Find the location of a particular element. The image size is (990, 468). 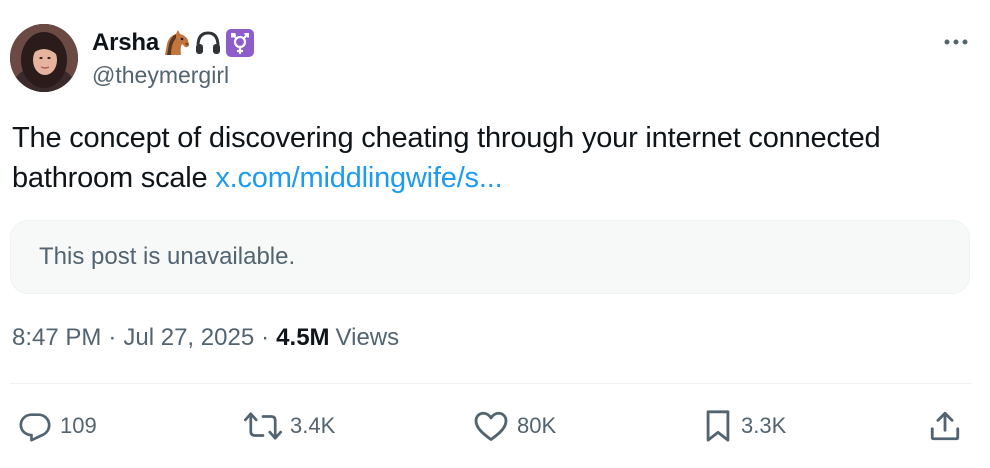

transgender-symbol-icon is located at coordinates (240, 43).